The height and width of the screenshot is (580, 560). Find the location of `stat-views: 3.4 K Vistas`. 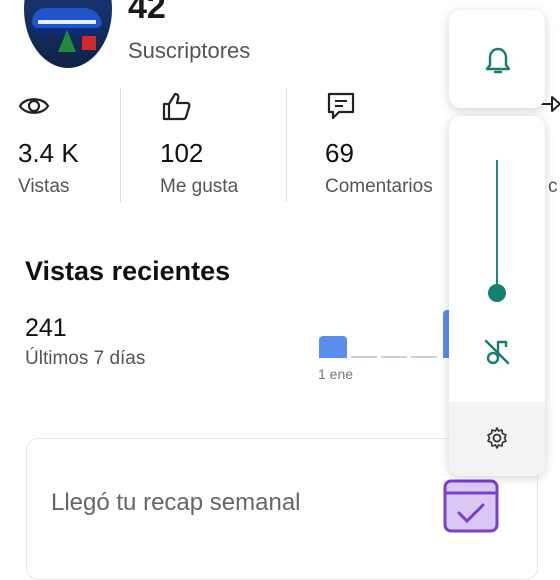

stat-views: 3.4 K Vistas is located at coordinates (68, 148).